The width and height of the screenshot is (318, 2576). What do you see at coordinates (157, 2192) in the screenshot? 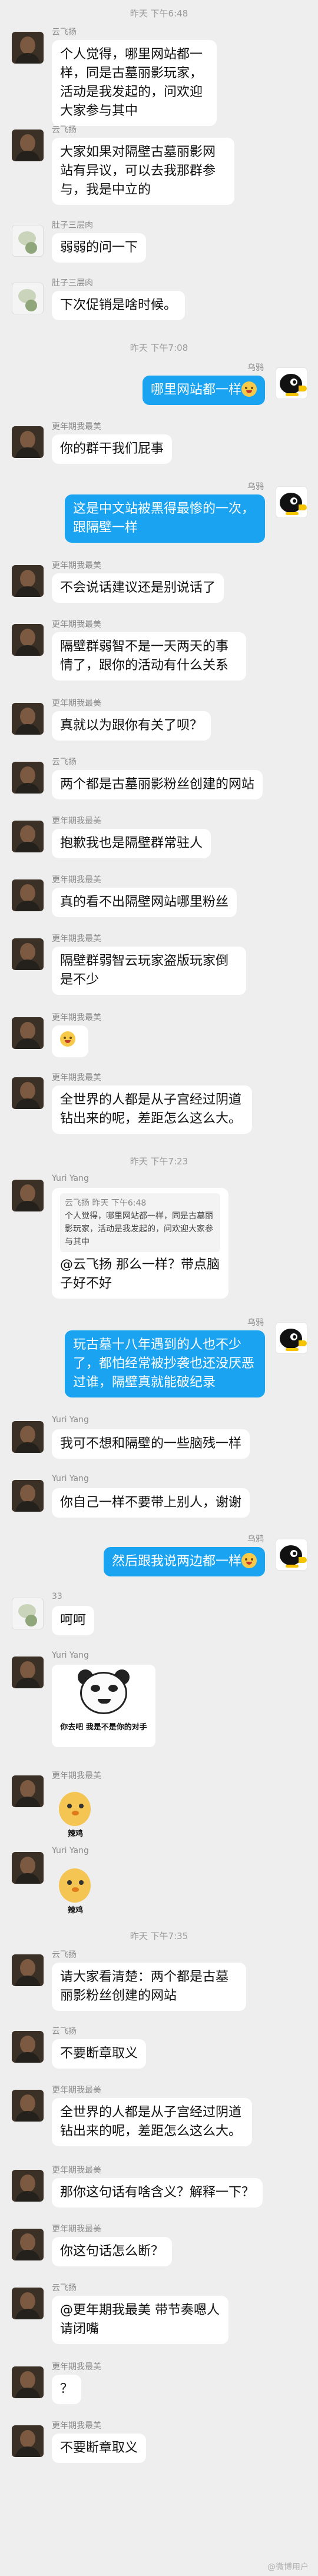
I see `message-bubble: 那你这句话有啥含义？解释一下？` at bounding box center [157, 2192].